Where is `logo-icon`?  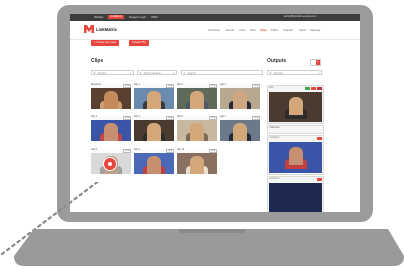 logo-icon is located at coordinates (89, 29).